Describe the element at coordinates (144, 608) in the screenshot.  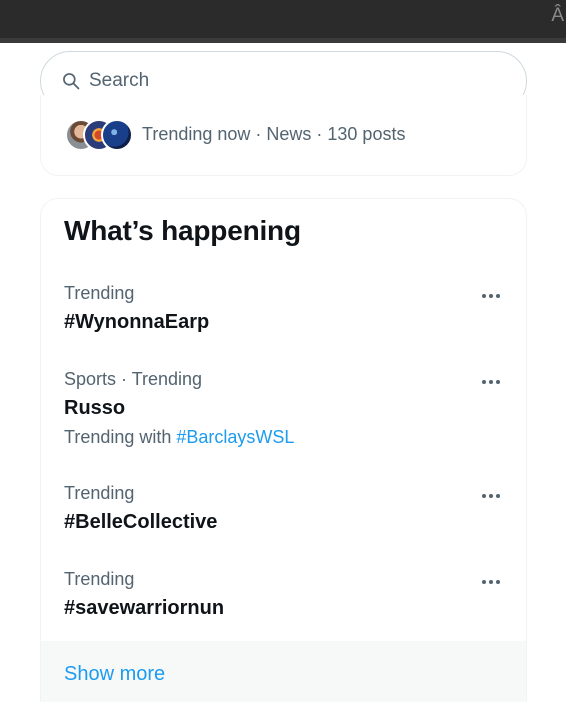
I see `trend-title: #savewarriornun` at that location.